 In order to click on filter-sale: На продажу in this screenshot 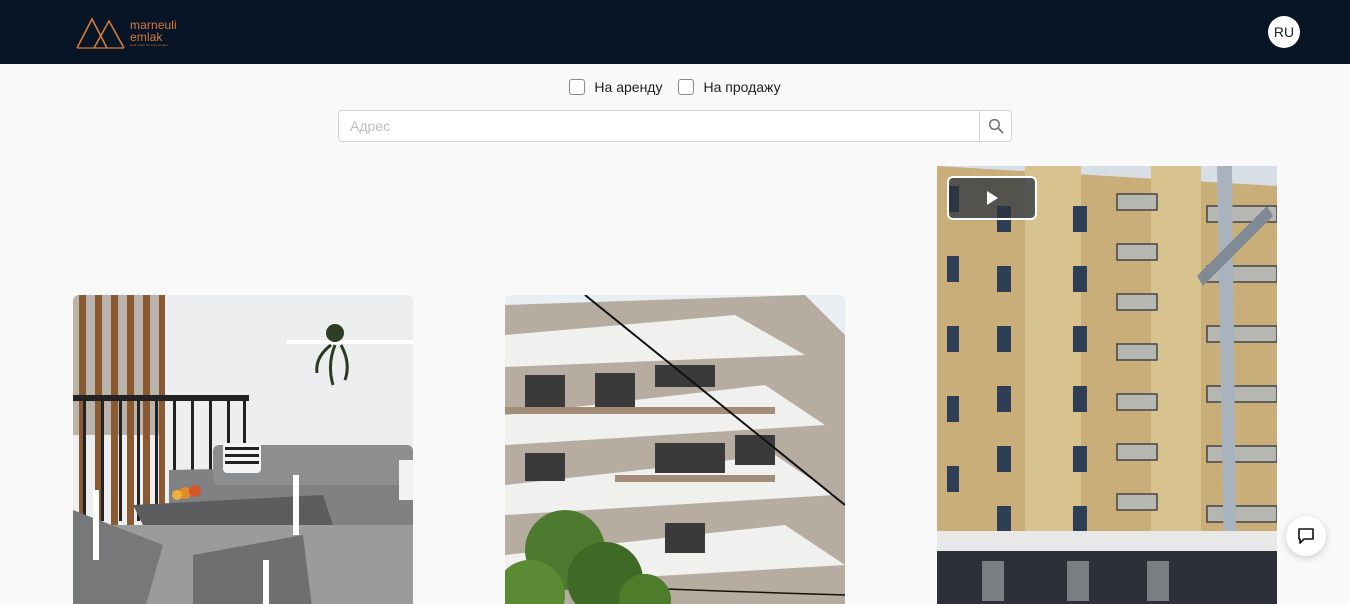, I will do `click(729, 87)`.